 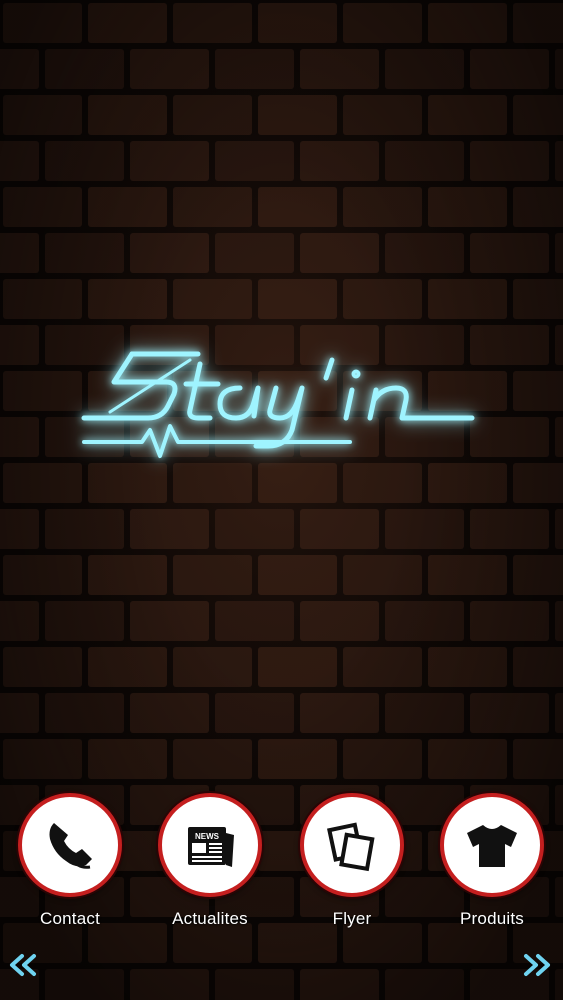 I want to click on nav-circle-contact, so click(x=70, y=845).